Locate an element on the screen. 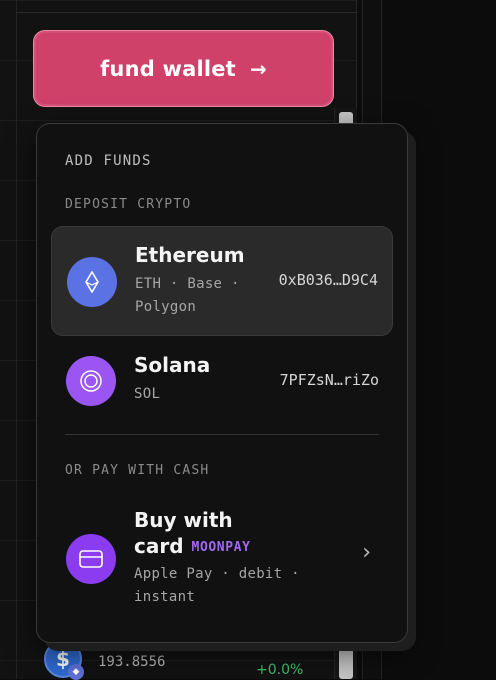  pay-with-cash-label: OR PAY WITH CASH is located at coordinates (137, 470).